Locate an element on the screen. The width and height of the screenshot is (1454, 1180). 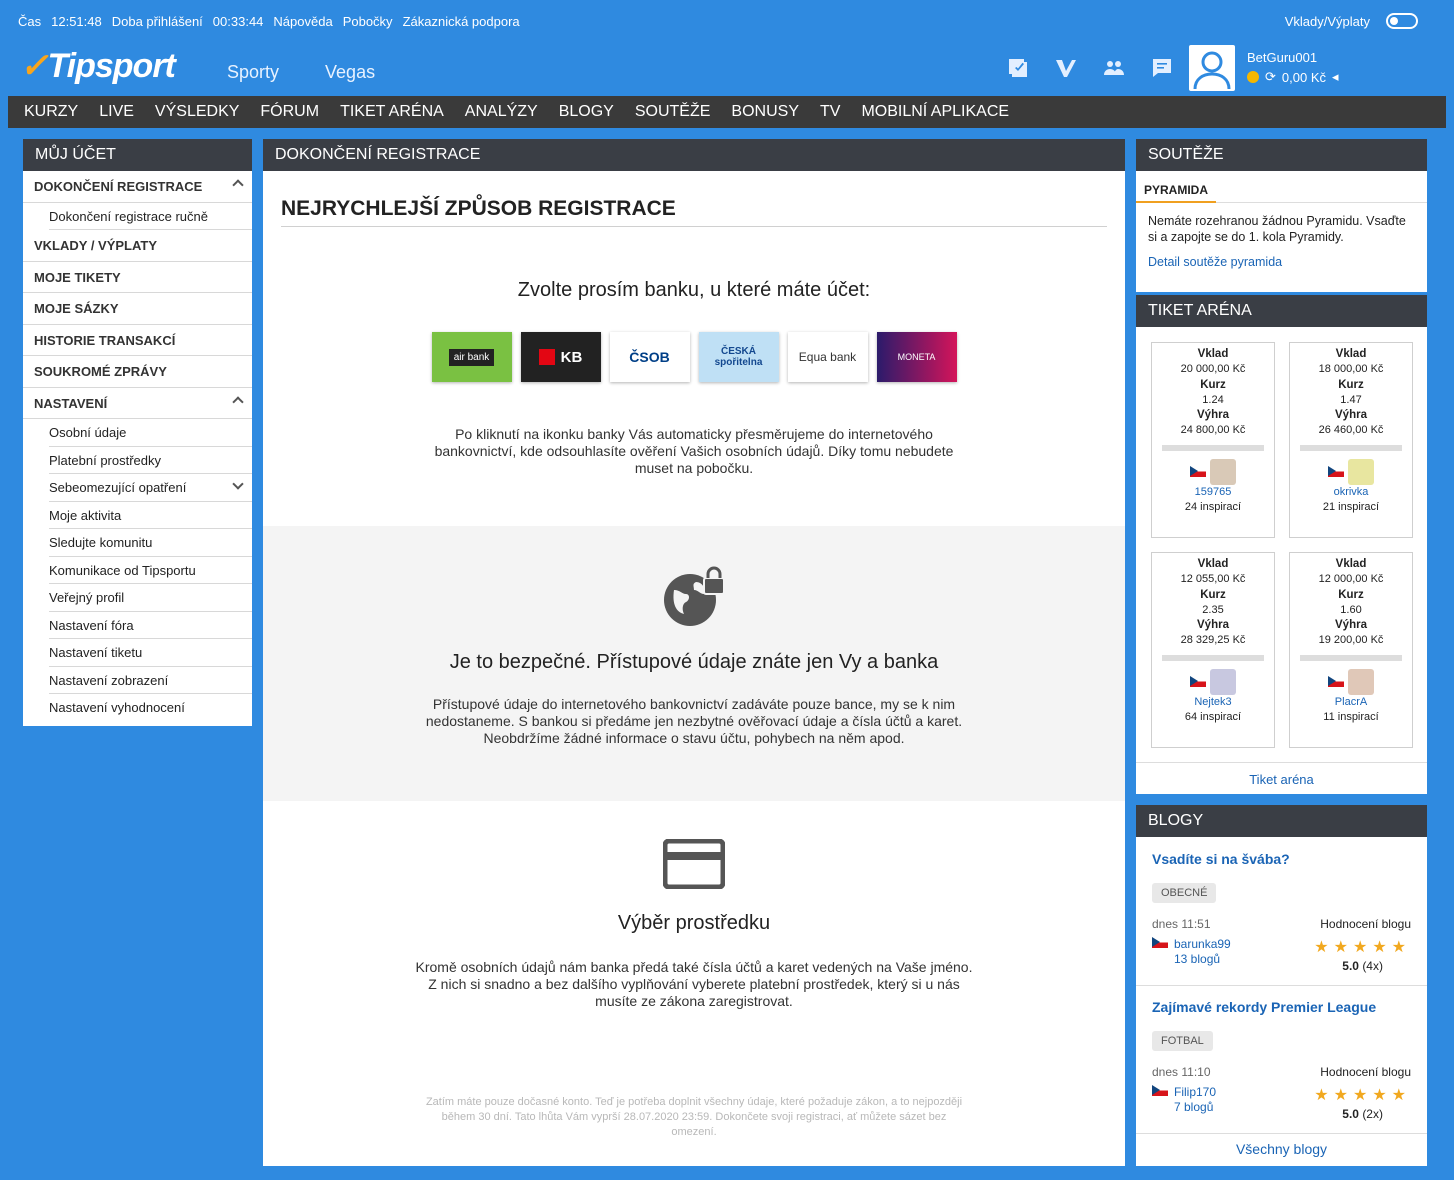
menu-payment: Platební prostředky is located at coordinates (150, 460).